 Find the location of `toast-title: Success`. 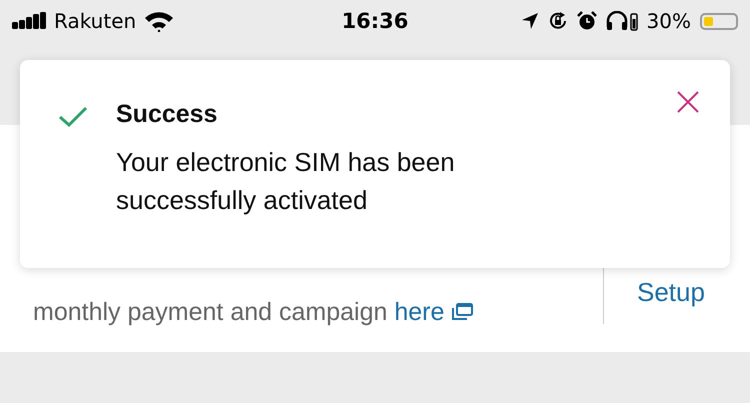

toast-title: Success is located at coordinates (167, 114).